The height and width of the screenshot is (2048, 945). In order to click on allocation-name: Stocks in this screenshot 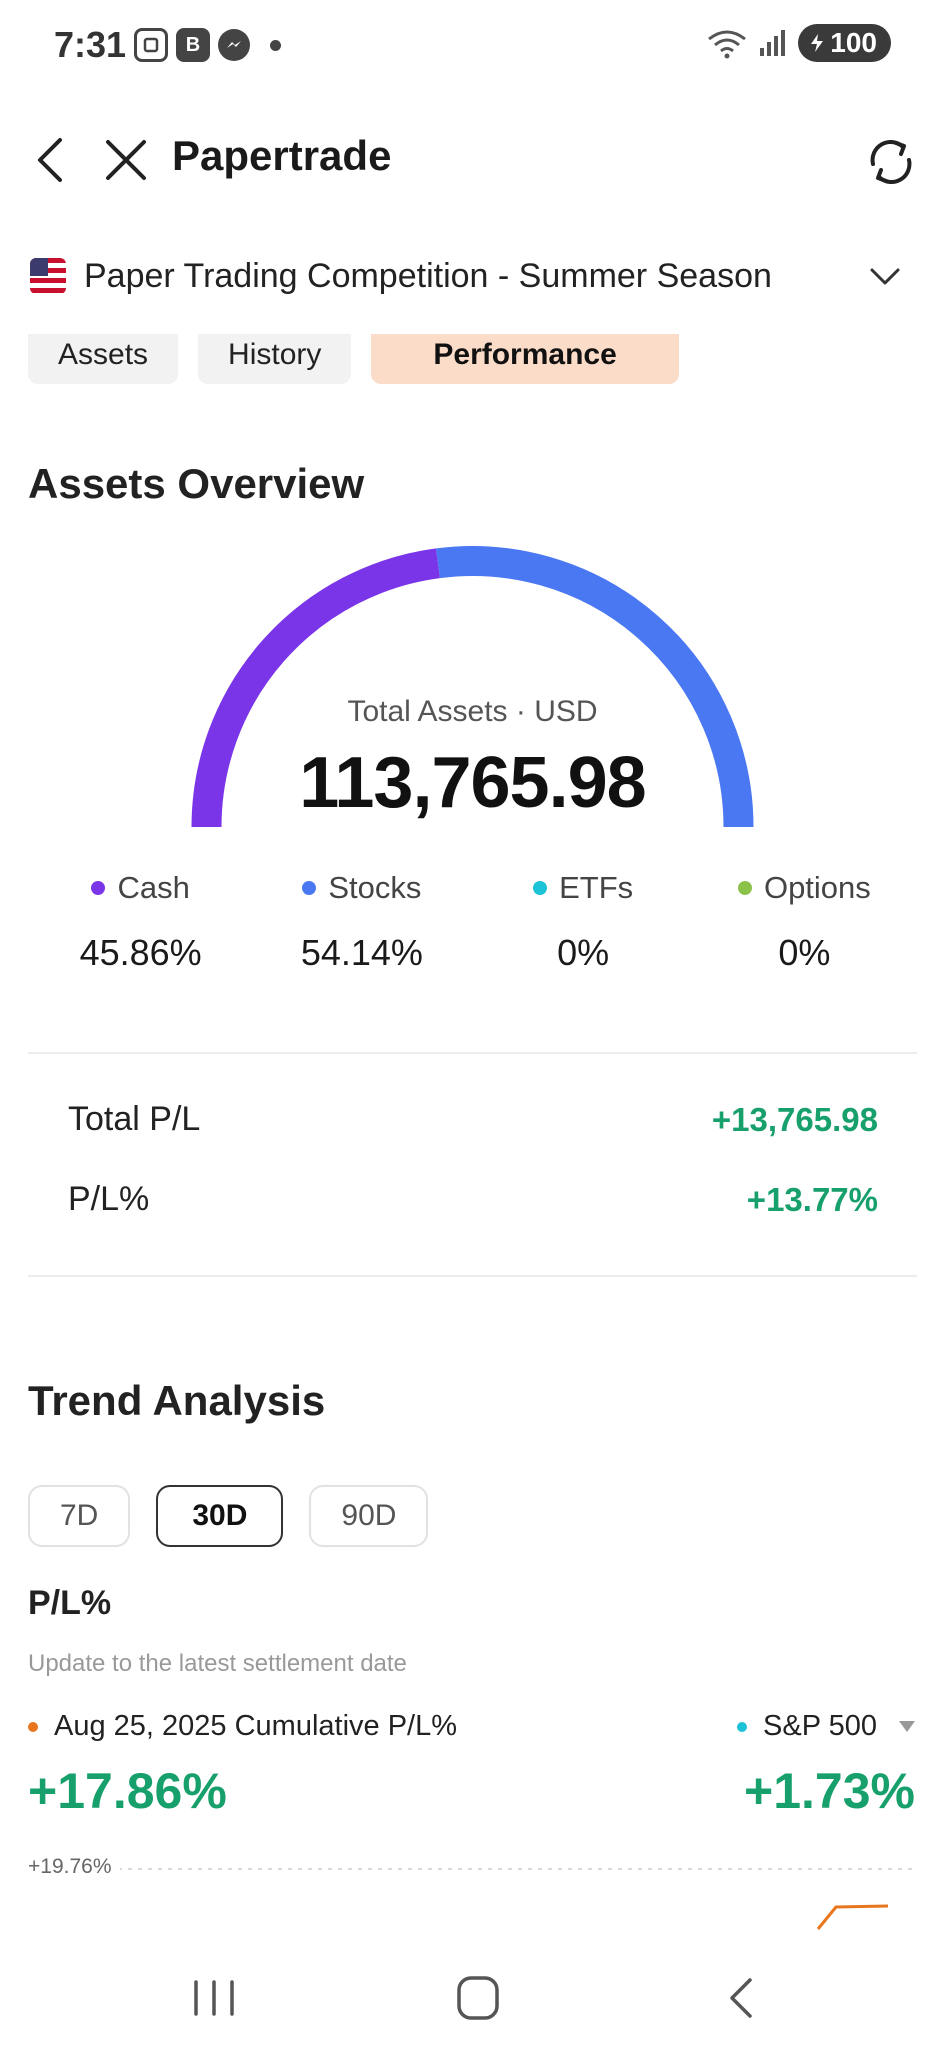, I will do `click(375, 887)`.